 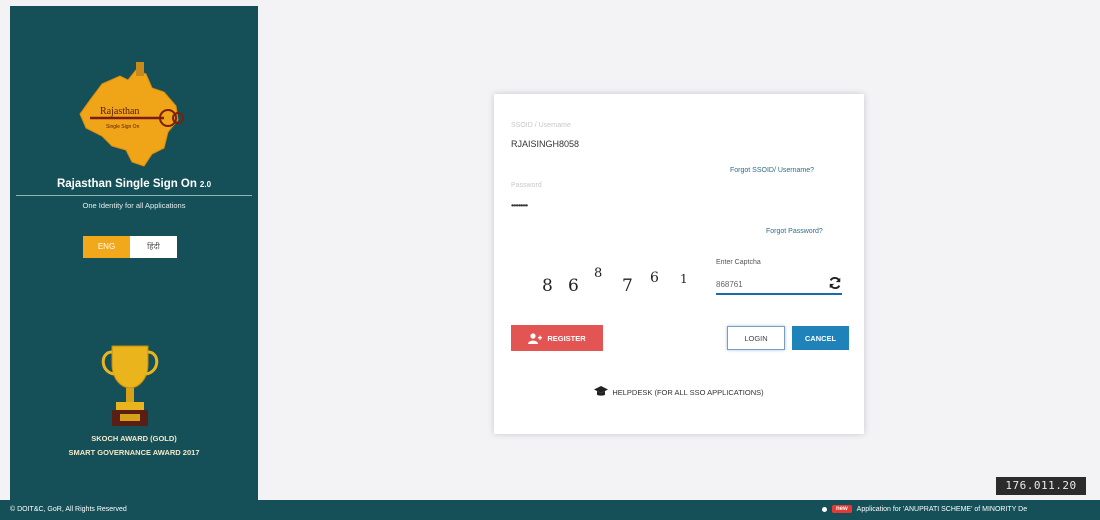 I want to click on svg-text: Single Sign On, so click(x=123, y=127).